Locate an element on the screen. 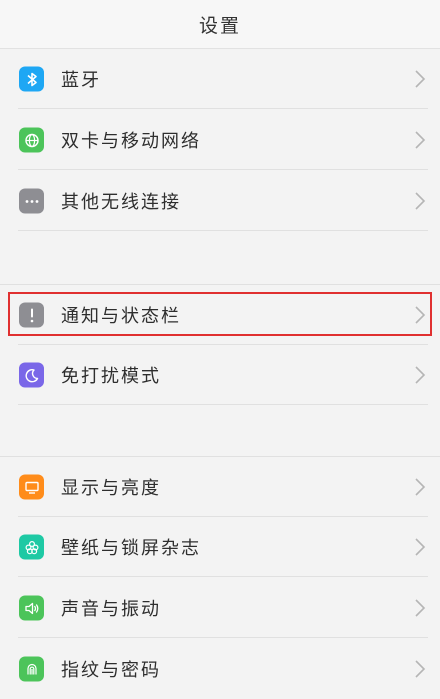 The image size is (440, 699). settings-item-label: 免打扰模式 is located at coordinates (111, 376).